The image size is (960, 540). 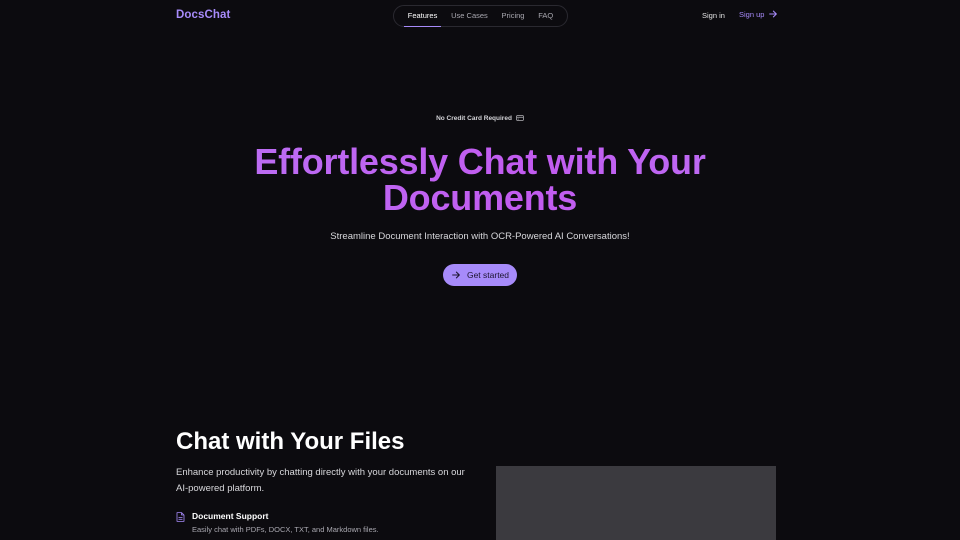 What do you see at coordinates (713, 15) in the screenshot?
I see `sign-in-link: Sign in` at bounding box center [713, 15].